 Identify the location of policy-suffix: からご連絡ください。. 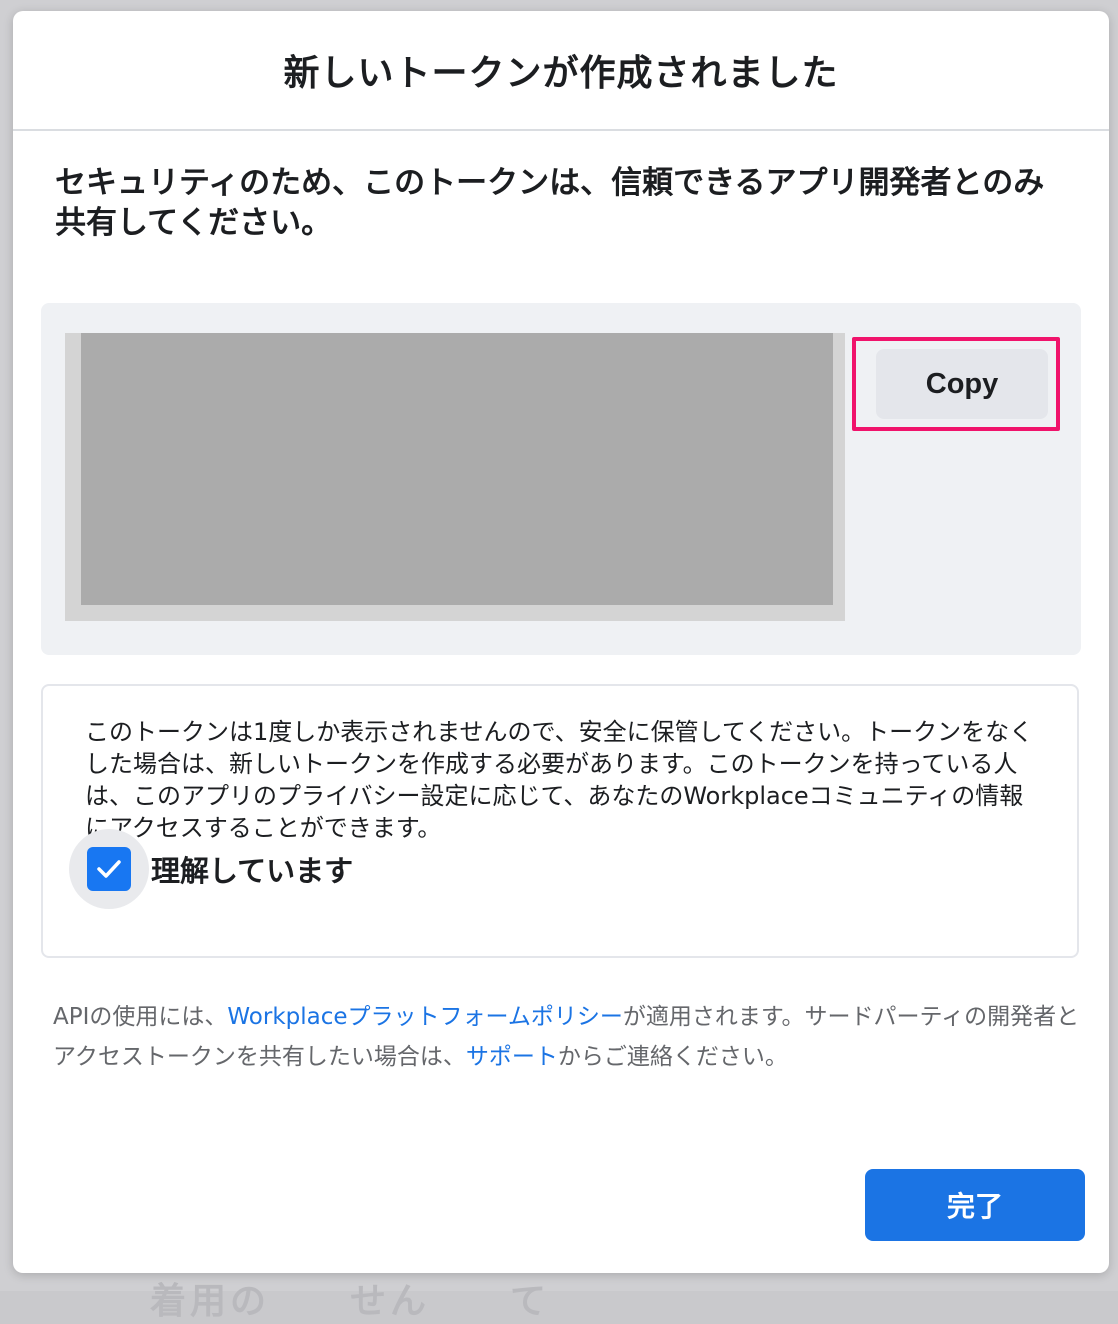
(672, 1057).